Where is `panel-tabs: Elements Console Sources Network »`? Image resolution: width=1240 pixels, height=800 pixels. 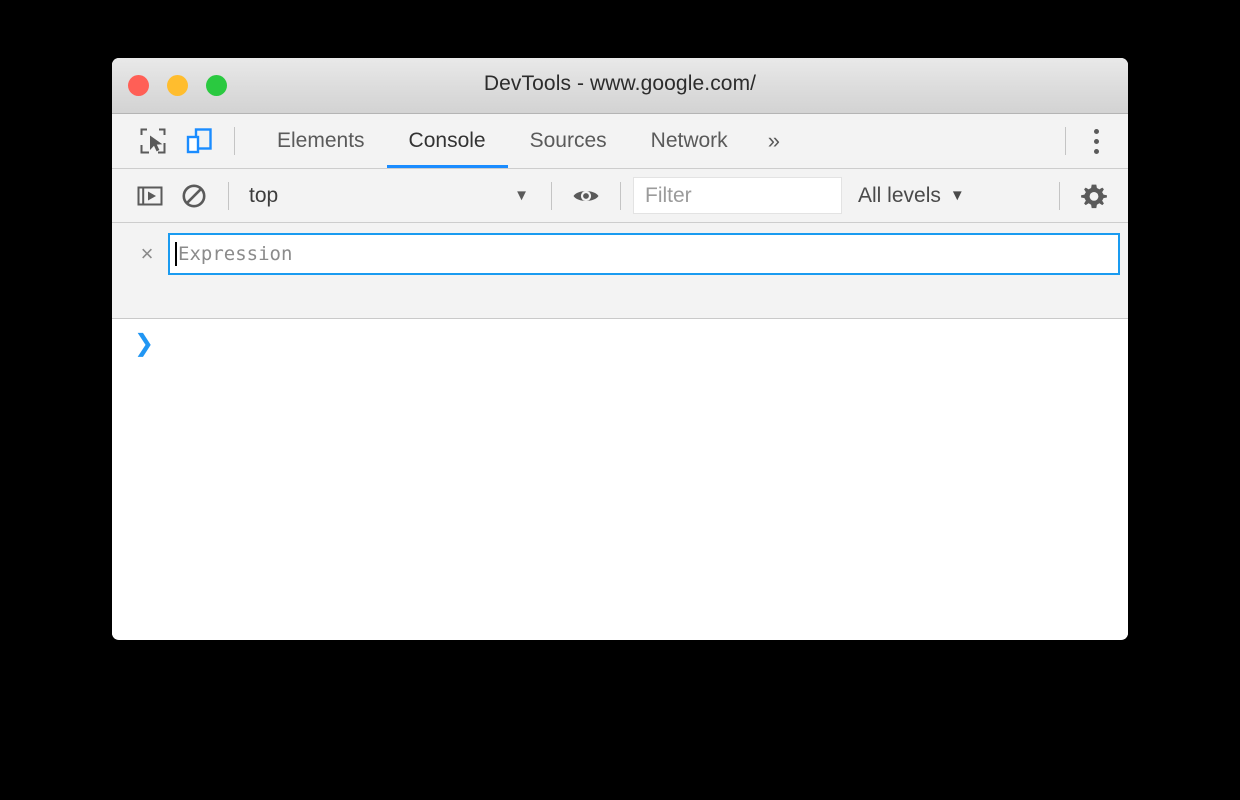
panel-tabs: Elements Console Sources Network » is located at coordinates (526, 141).